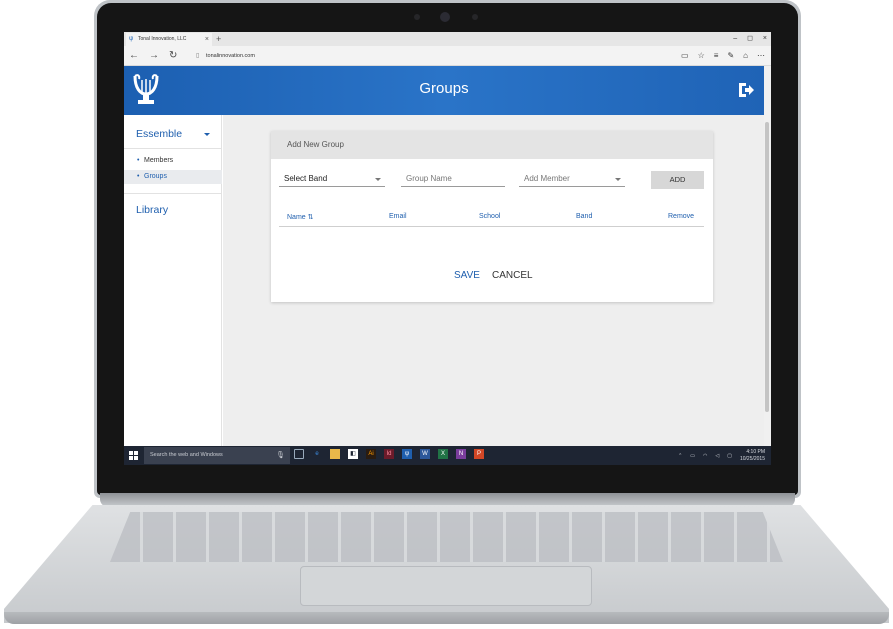 The height and width of the screenshot is (629, 893). Describe the element at coordinates (159, 160) in the screenshot. I see `sidebar-item-label: Members` at that location.